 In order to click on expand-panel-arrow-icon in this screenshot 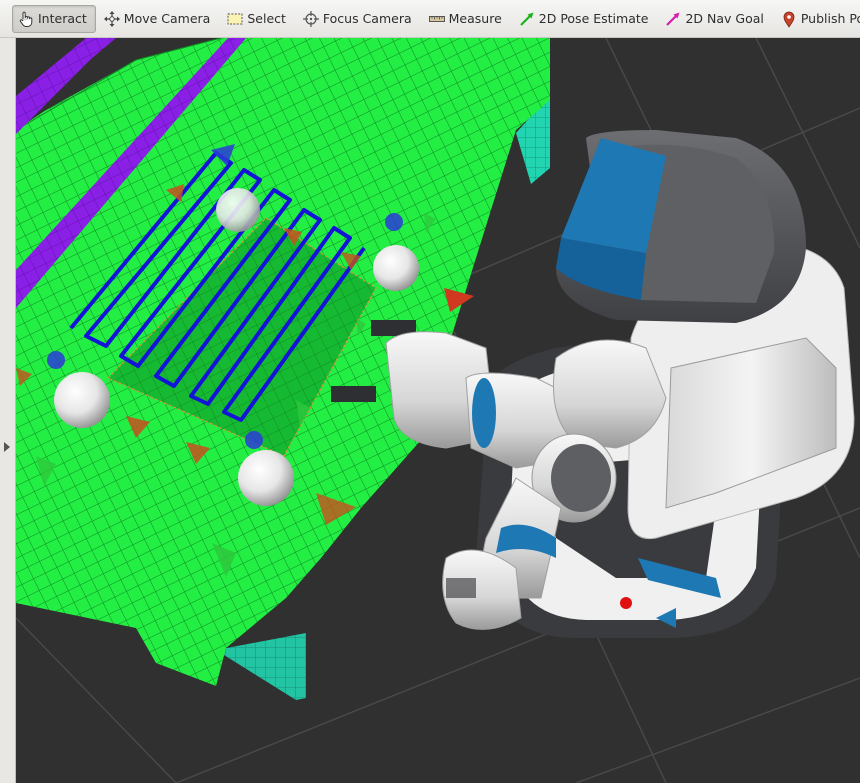, I will do `click(7, 447)`.